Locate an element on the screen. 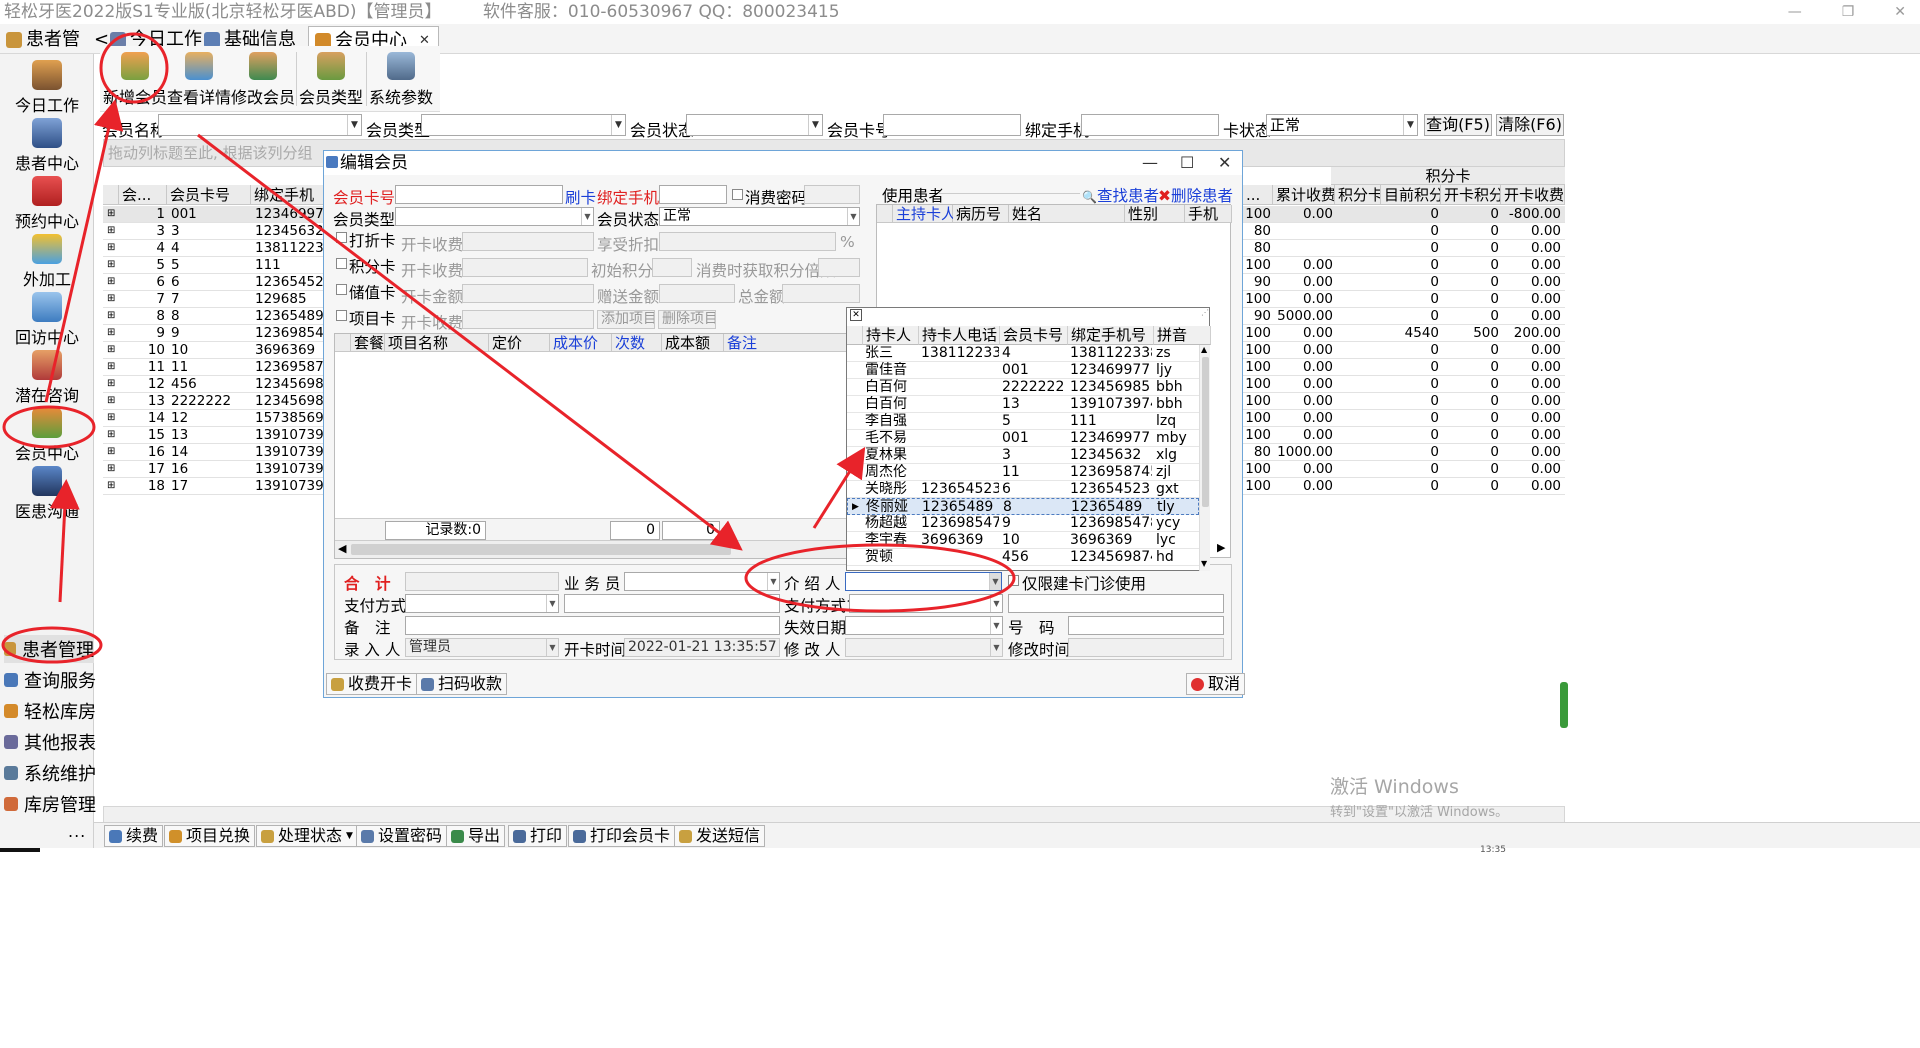 Image resolution: width=1920 pixels, height=1048 pixels. col-header-open-points: 开卡积分 is located at coordinates (1471, 195).